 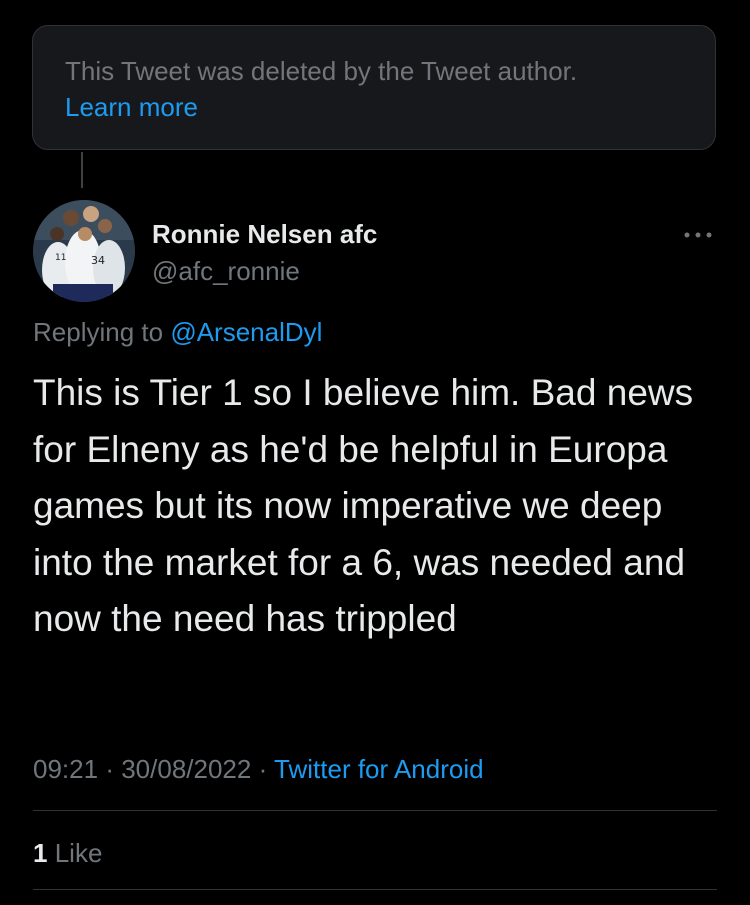 I want to click on svg-text: 11, so click(x=60, y=258).